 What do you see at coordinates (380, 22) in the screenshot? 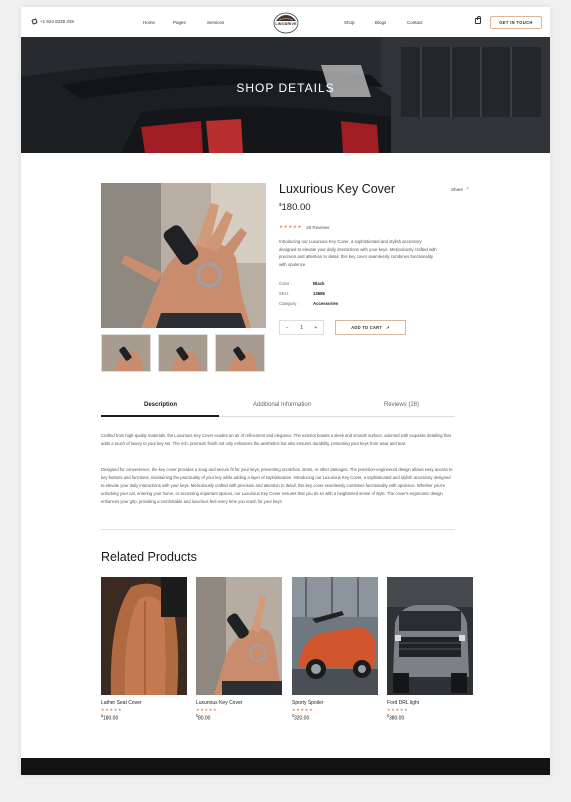
I see `nav-blogs: Blogs` at bounding box center [380, 22].